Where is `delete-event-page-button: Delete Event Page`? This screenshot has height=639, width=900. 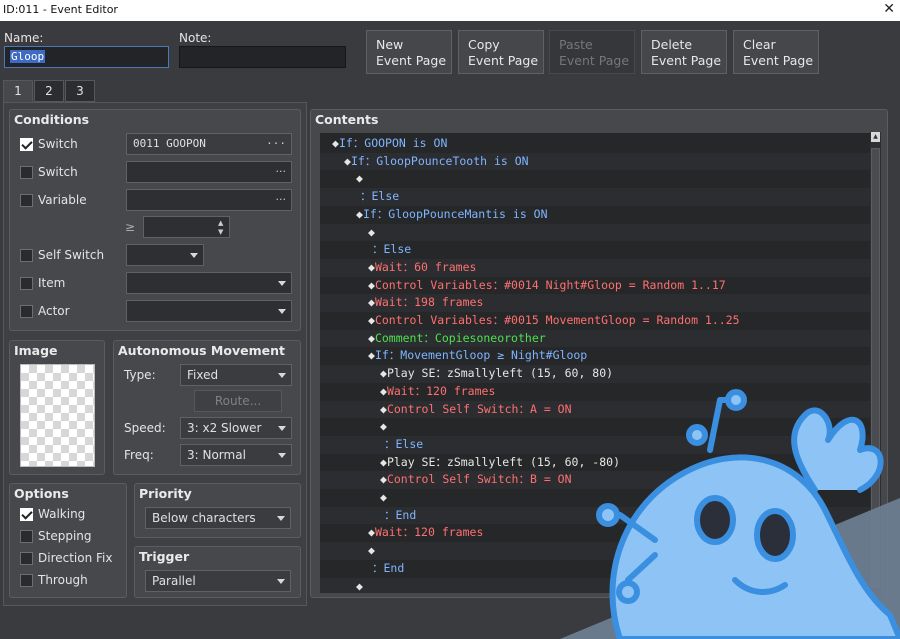
delete-event-page-button: Delete Event Page is located at coordinates (684, 52).